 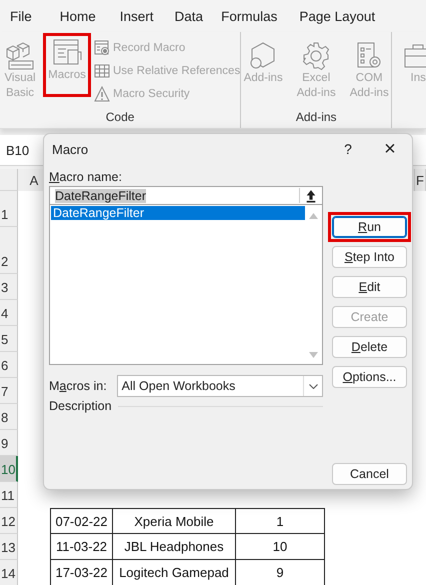 What do you see at coordinates (9, 180) in the screenshot?
I see `select-all-corner` at bounding box center [9, 180].